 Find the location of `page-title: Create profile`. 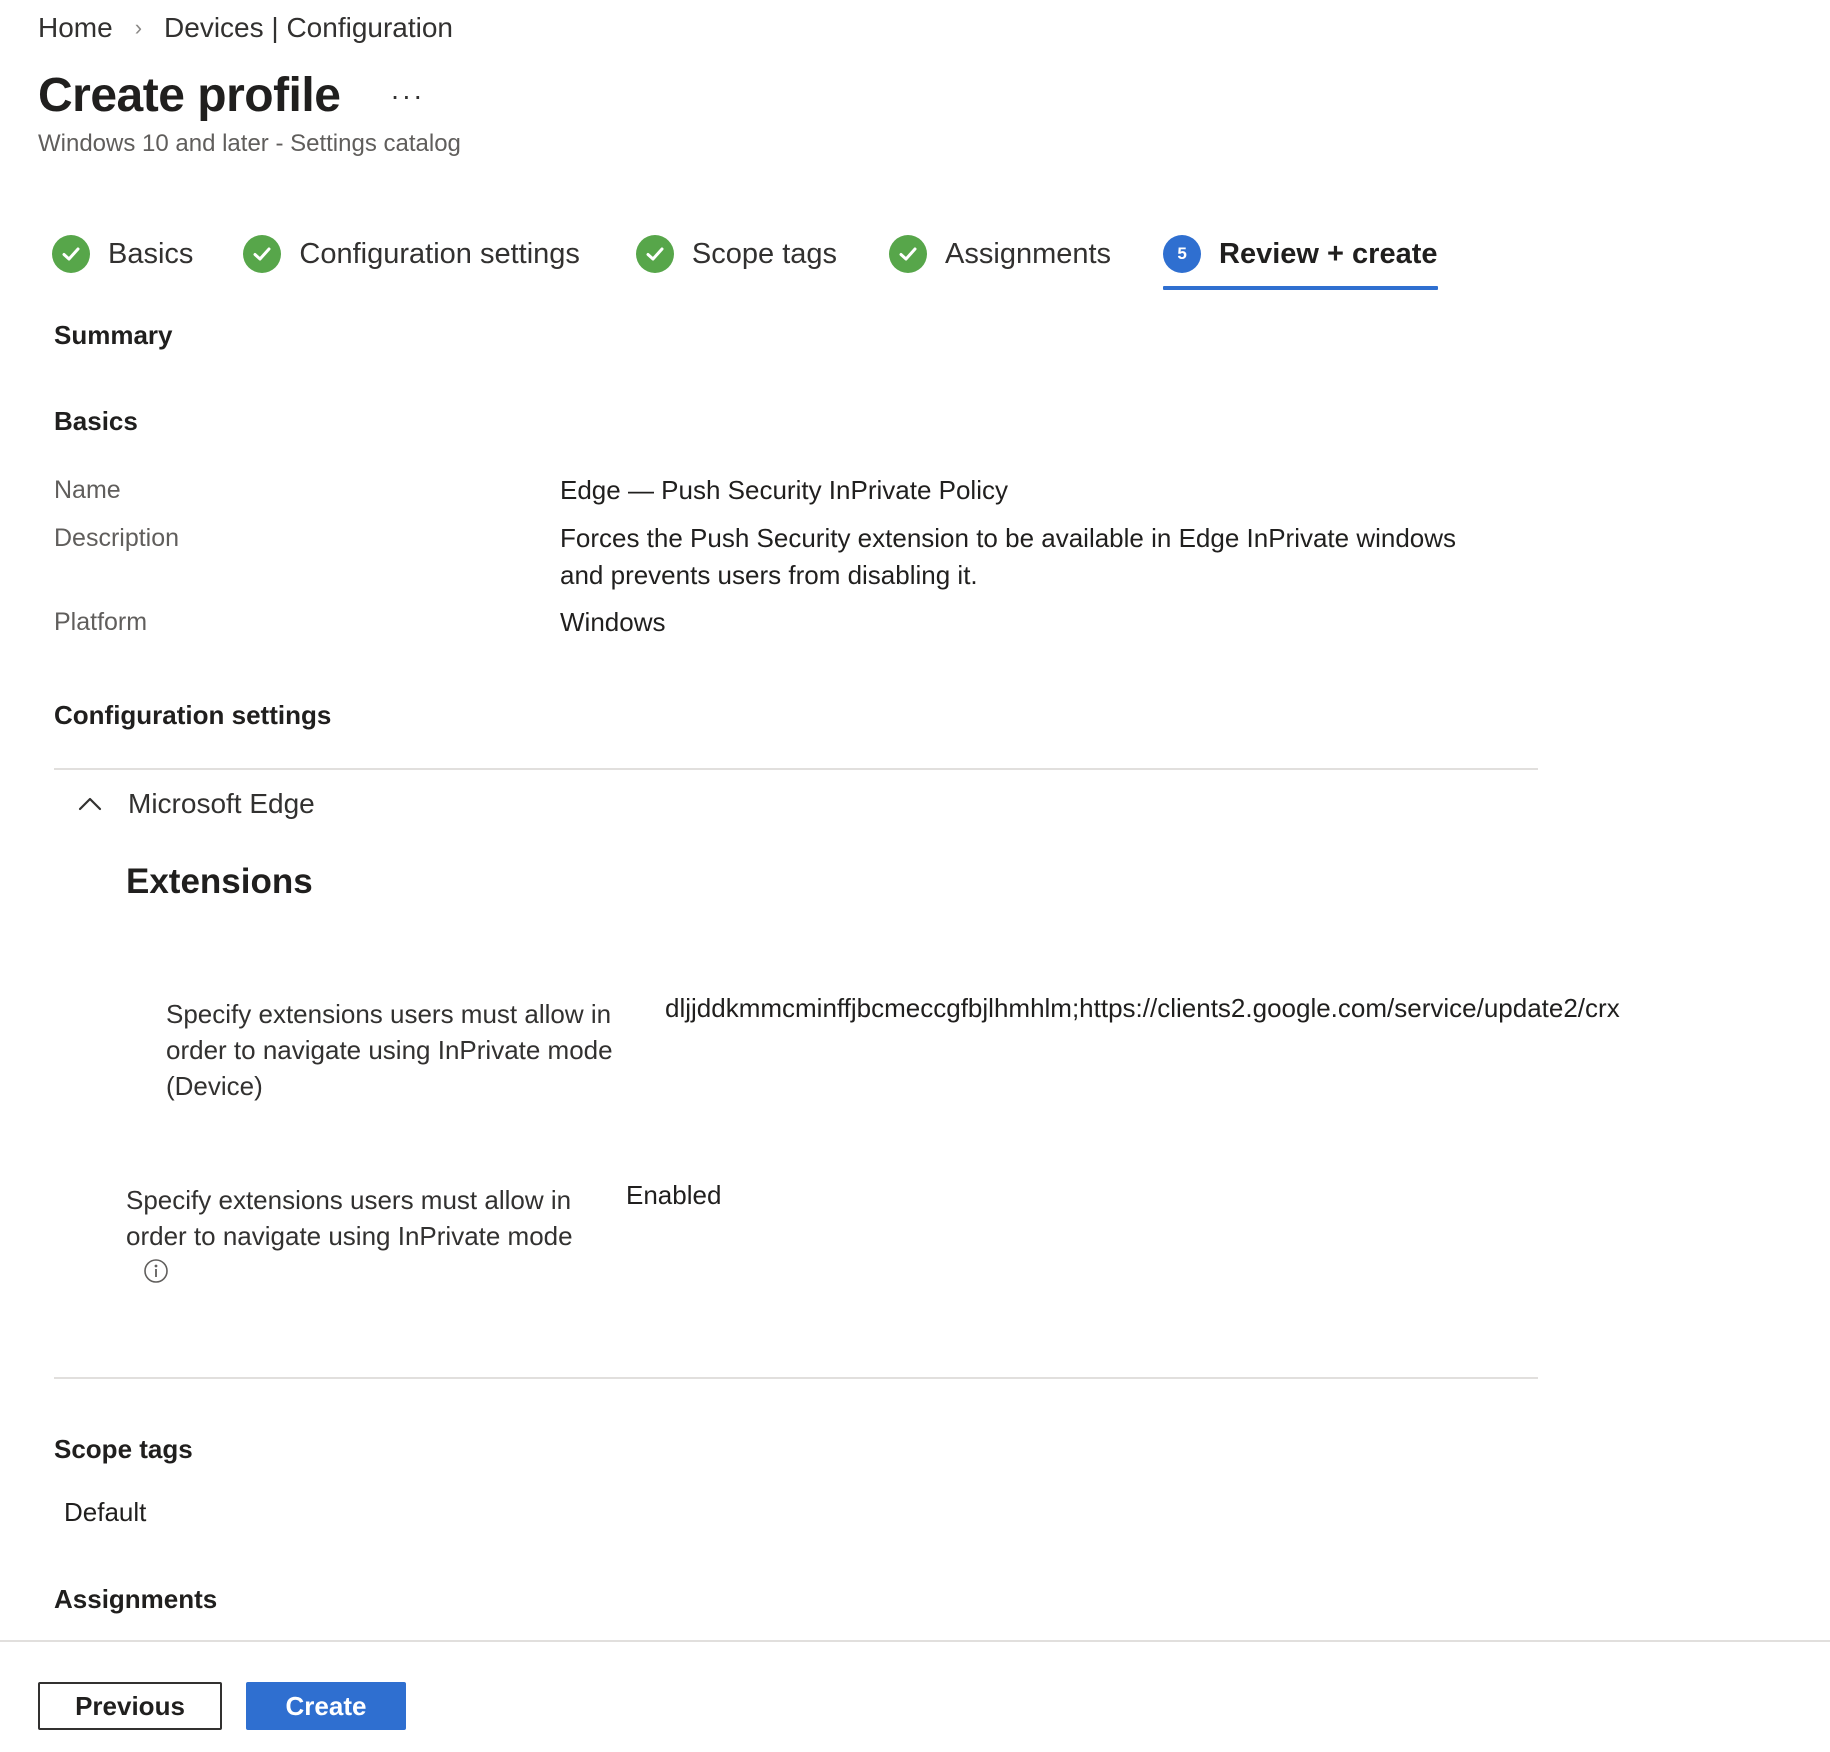

page-title: Create profile is located at coordinates (189, 95).